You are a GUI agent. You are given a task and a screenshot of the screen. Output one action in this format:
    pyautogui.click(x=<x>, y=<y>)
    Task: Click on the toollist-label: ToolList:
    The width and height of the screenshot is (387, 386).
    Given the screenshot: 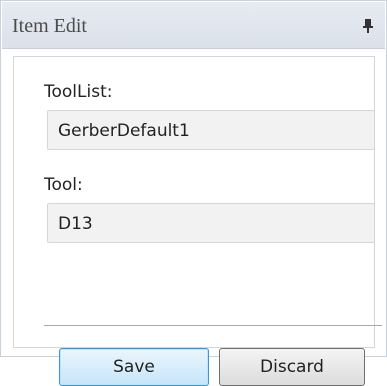 What is the action you would take?
    pyautogui.click(x=78, y=92)
    